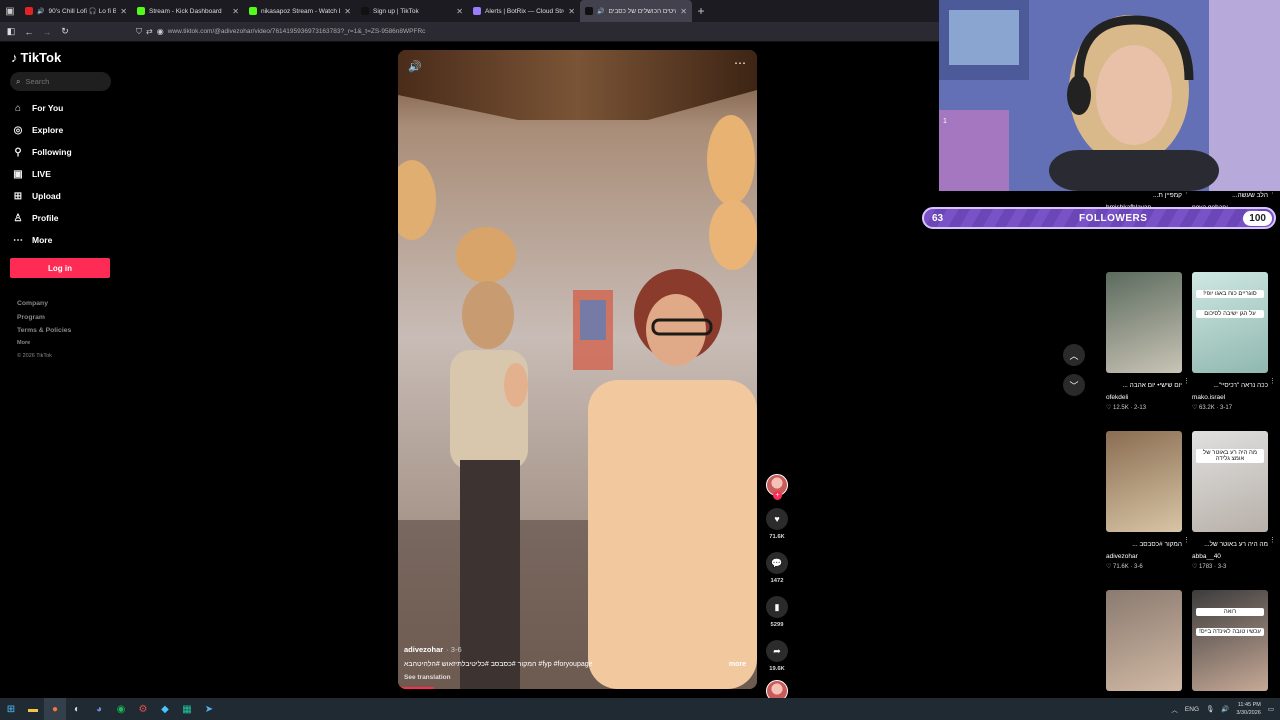 This screenshot has height=720, width=1280. Describe the element at coordinates (65, 196) in the screenshot. I see `sidebar-item-upload: ⊞ Upload` at that location.